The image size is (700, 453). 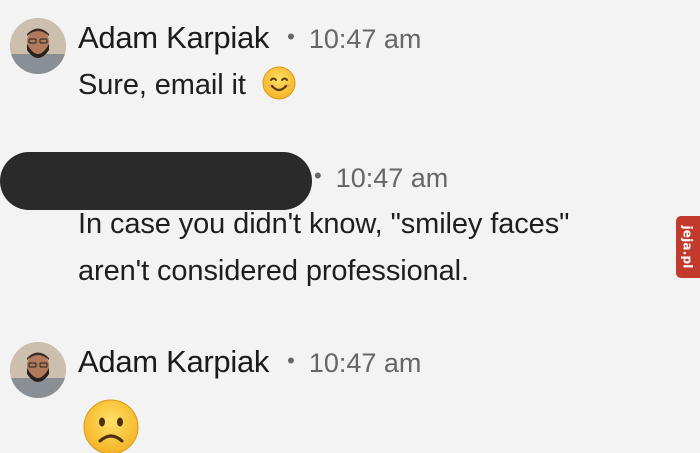 I want to click on message-text-content: Sure, email it, so click(x=162, y=85).